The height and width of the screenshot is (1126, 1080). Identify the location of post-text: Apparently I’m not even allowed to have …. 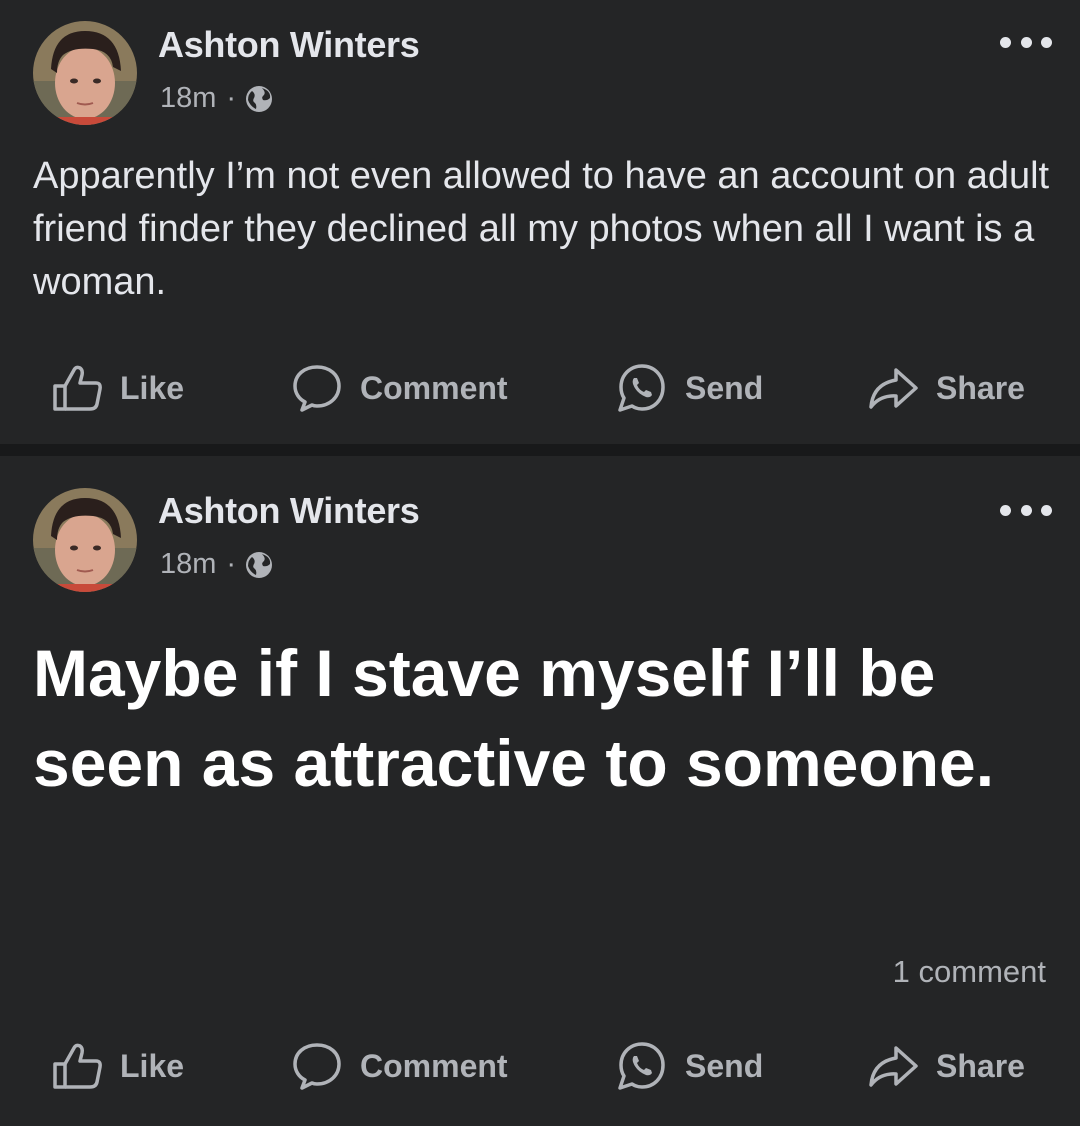
(541, 229).